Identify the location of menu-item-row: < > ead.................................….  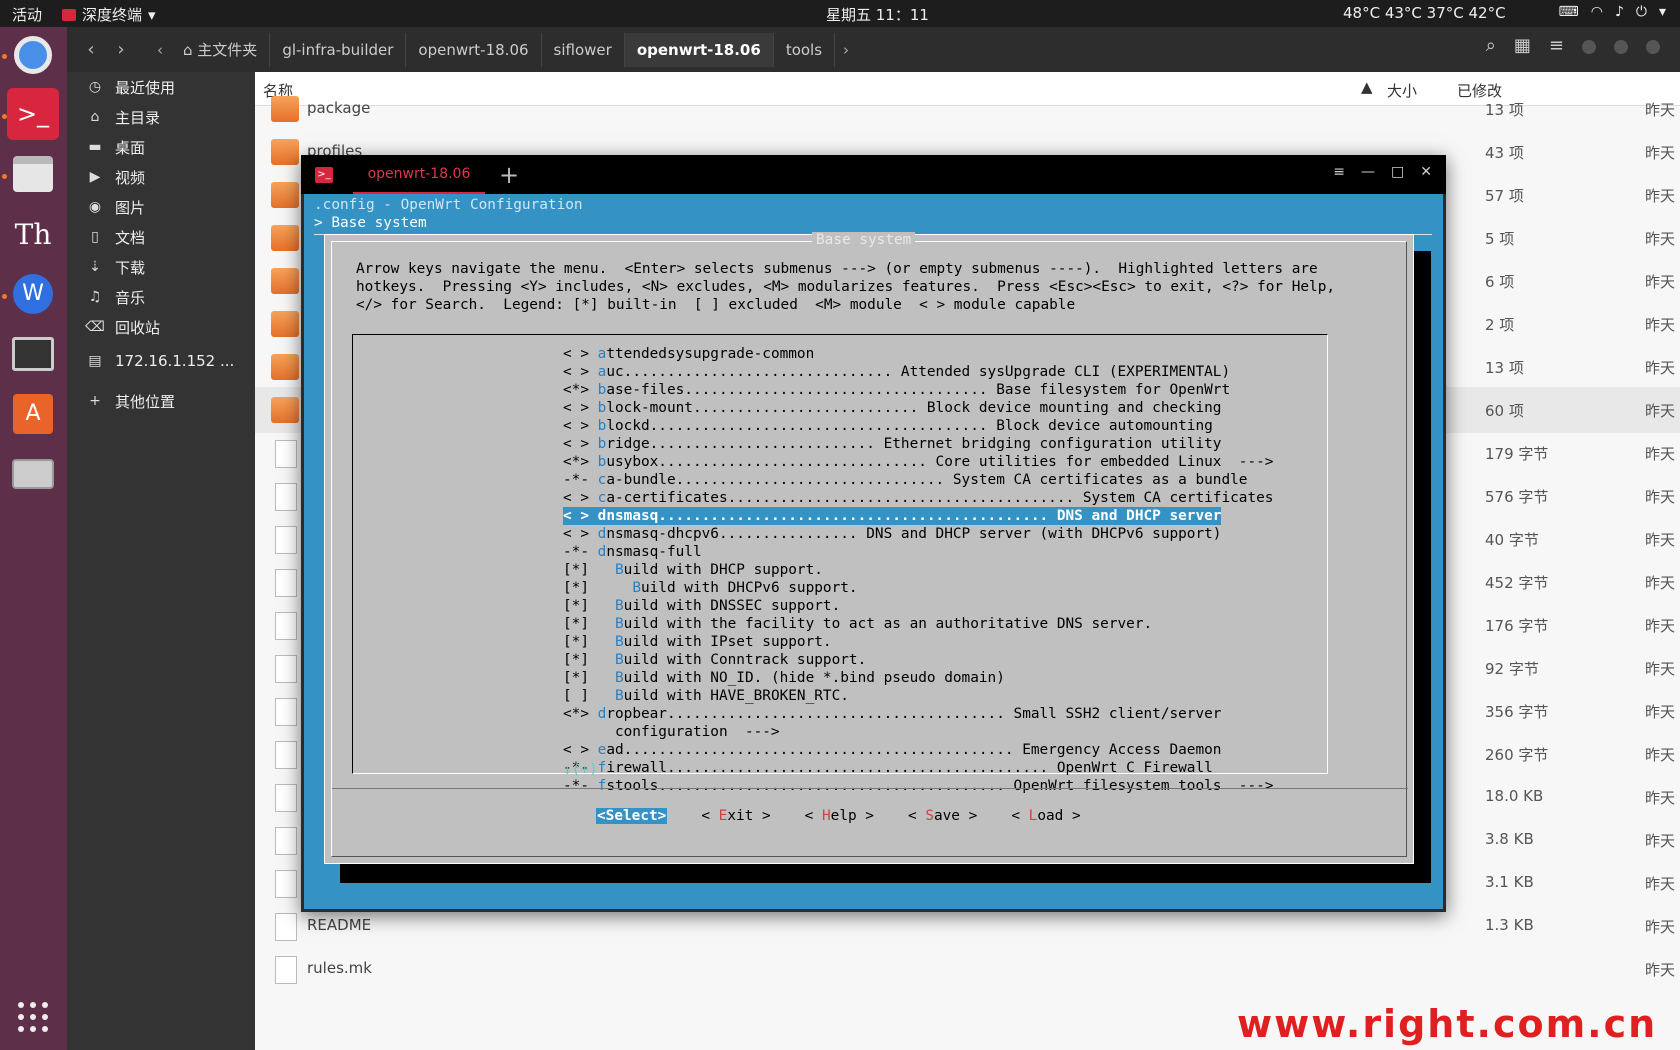
(918, 750).